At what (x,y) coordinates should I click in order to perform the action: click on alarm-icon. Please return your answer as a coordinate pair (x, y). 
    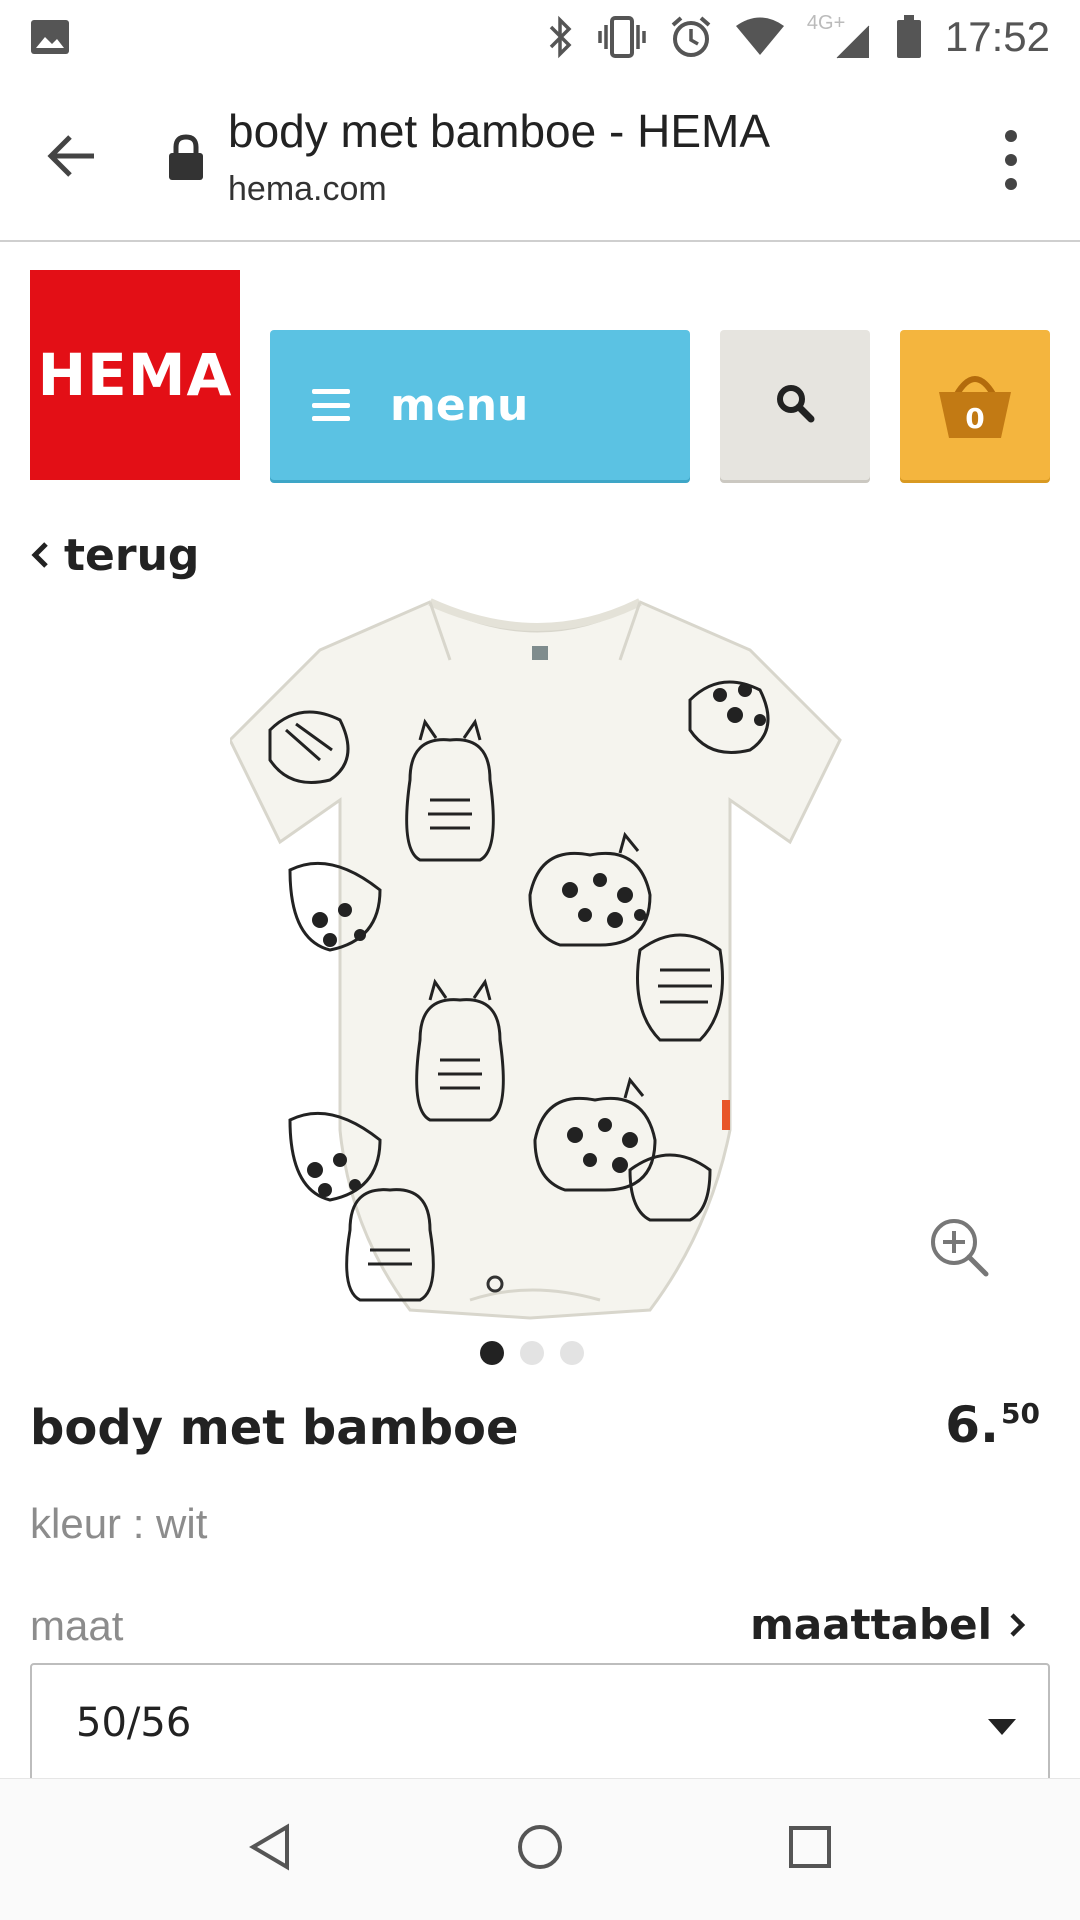
    Looking at the image, I should click on (691, 37).